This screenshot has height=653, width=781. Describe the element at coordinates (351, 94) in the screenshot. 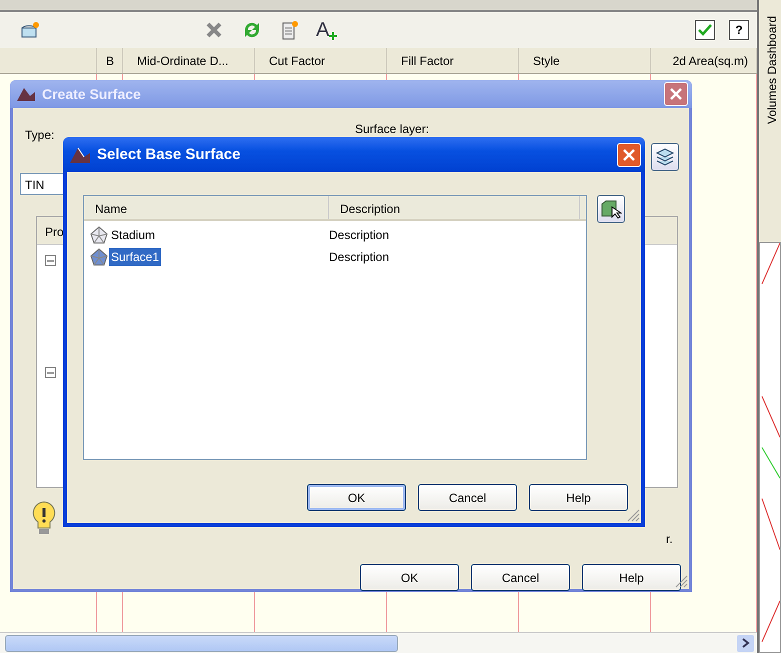

I see `title-bar: Create Surface` at that location.